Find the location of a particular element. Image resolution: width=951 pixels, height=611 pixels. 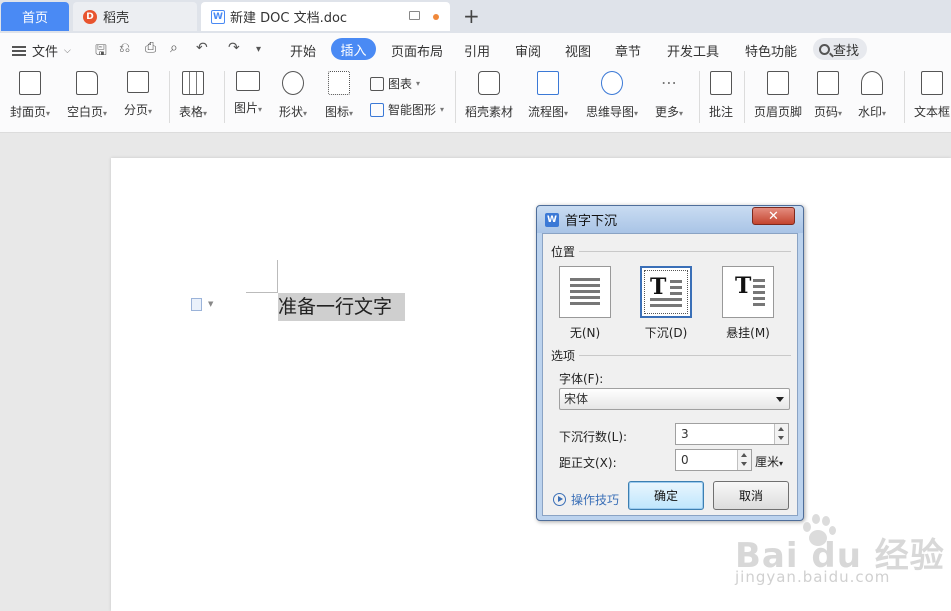

drop-cap-hanging-label: 悬挂(M) is located at coordinates (748, 332).